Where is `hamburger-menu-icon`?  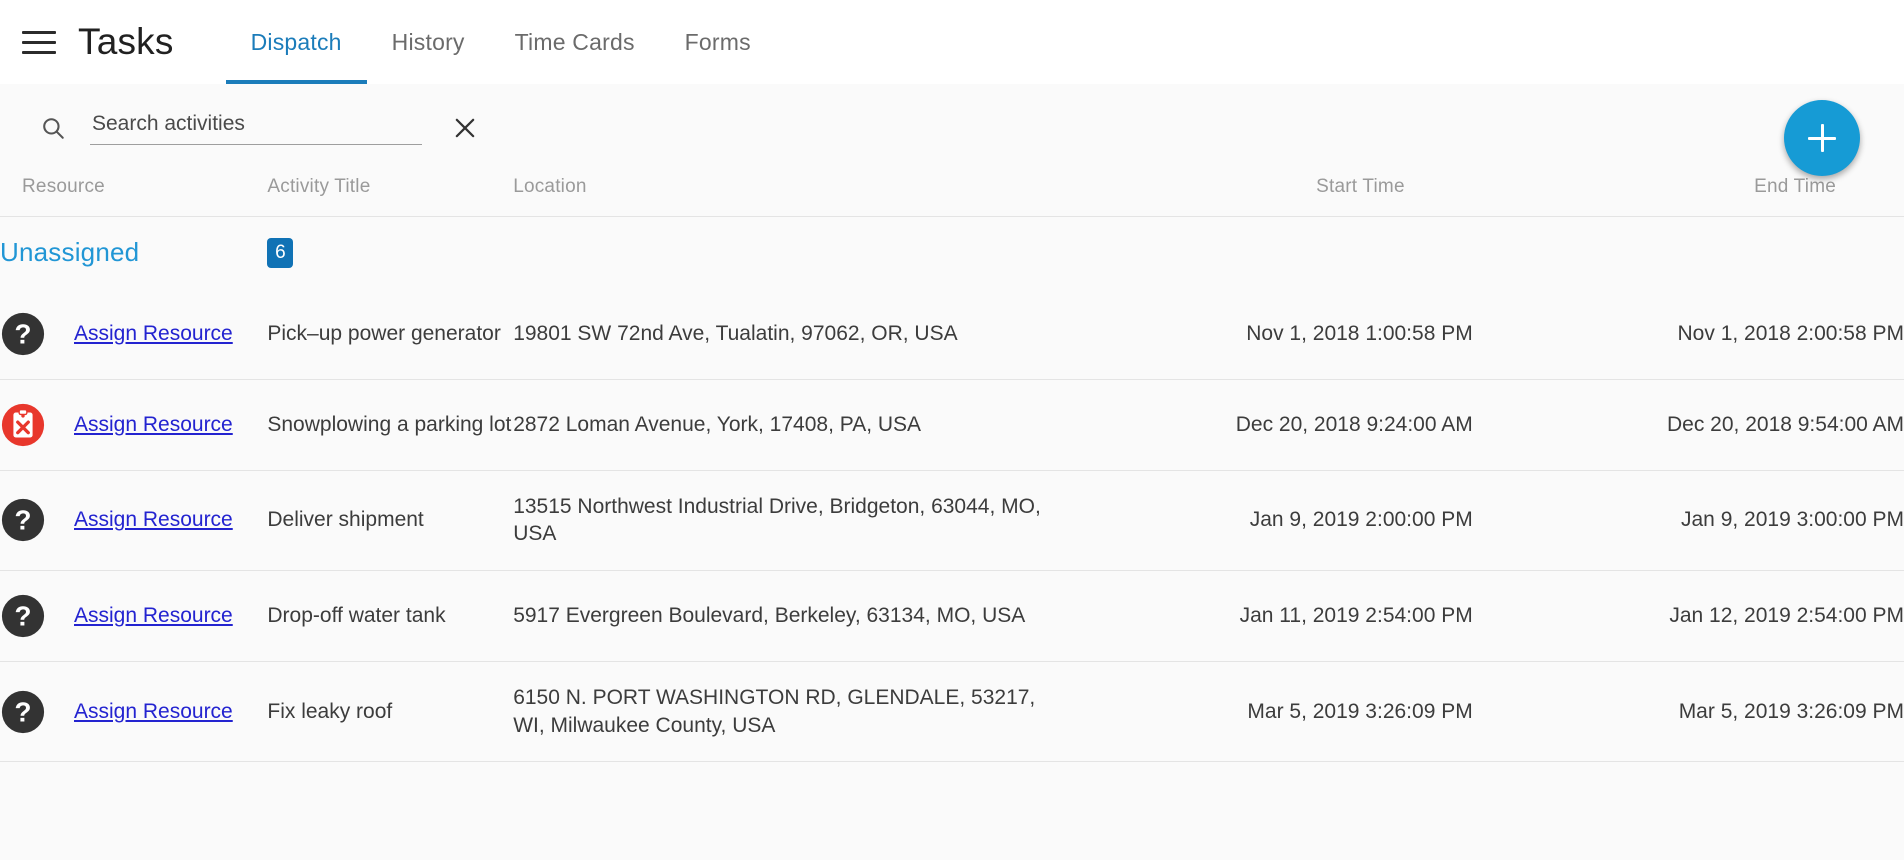 hamburger-menu-icon is located at coordinates (39, 42).